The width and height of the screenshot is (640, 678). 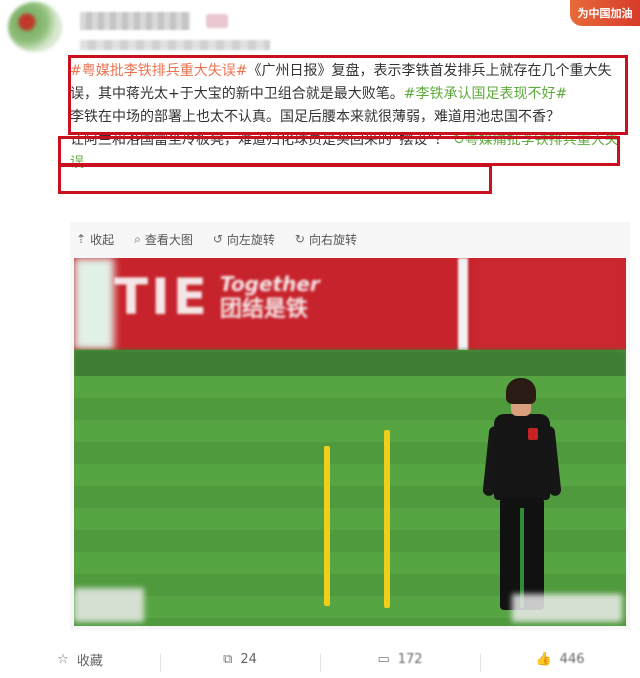 What do you see at coordinates (35, 27) in the screenshot?
I see `avatar` at bounding box center [35, 27].